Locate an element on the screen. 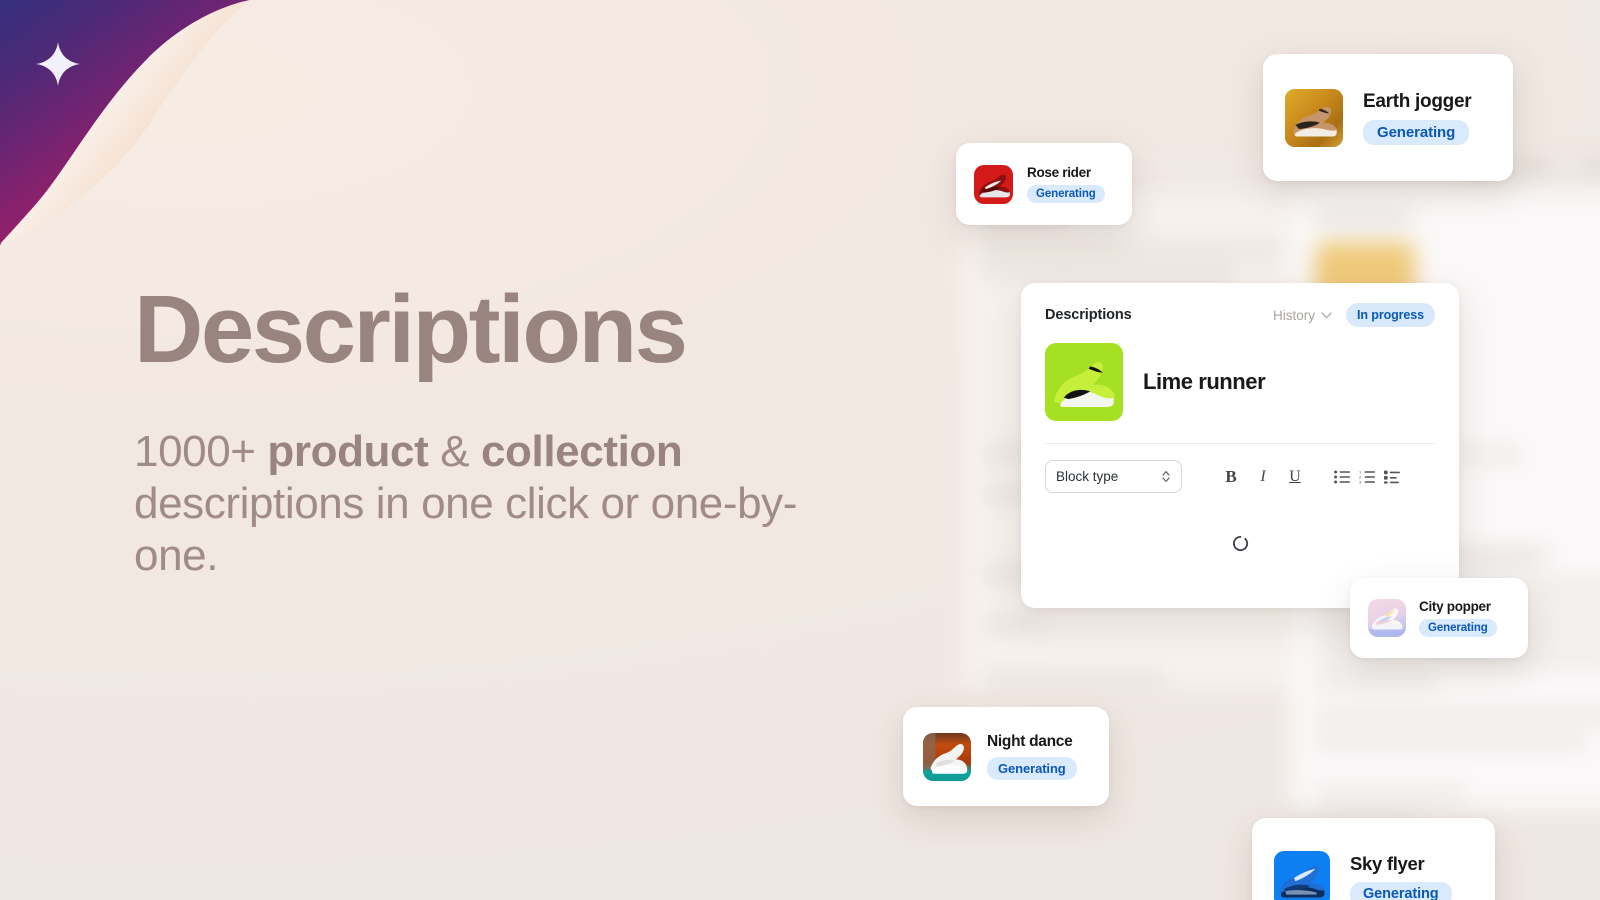 The width and height of the screenshot is (1600, 900). subtitle-part-1: product is located at coordinates (348, 451).